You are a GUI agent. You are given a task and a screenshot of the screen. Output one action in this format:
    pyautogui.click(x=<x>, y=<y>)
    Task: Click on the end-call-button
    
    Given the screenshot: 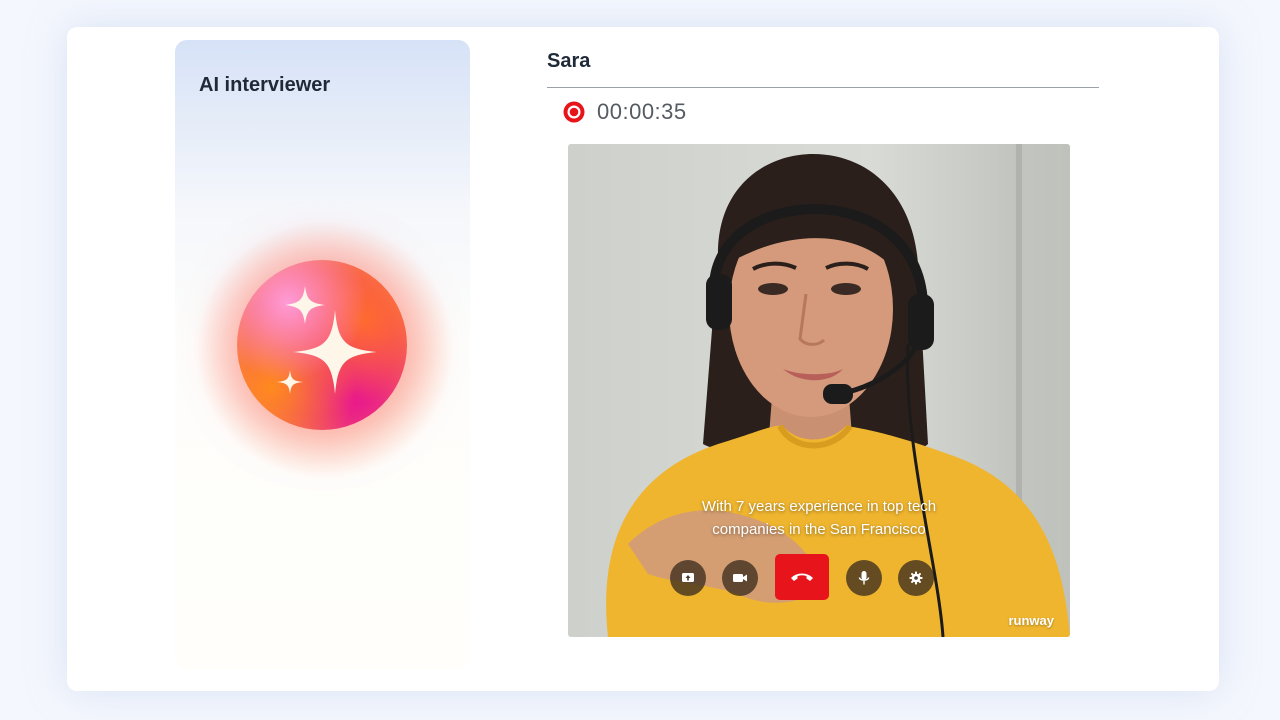 What is the action you would take?
    pyautogui.click(x=802, y=577)
    